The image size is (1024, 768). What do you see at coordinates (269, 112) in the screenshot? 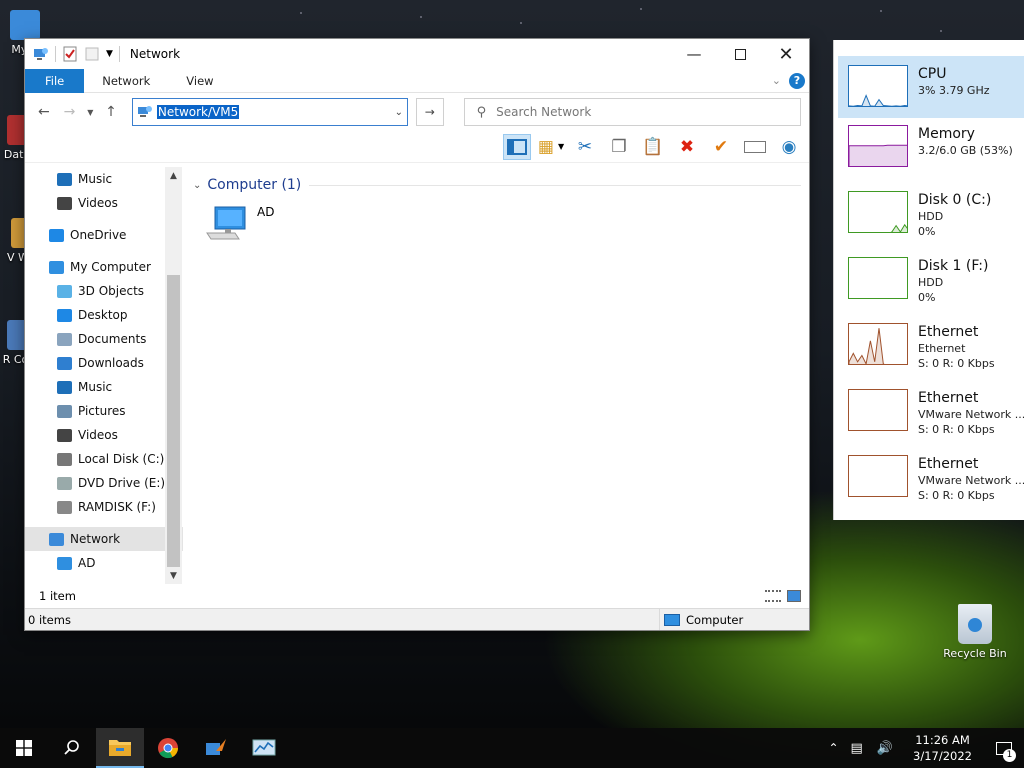
I see `address-bar: Network/VM5 ⌄` at bounding box center [269, 112].